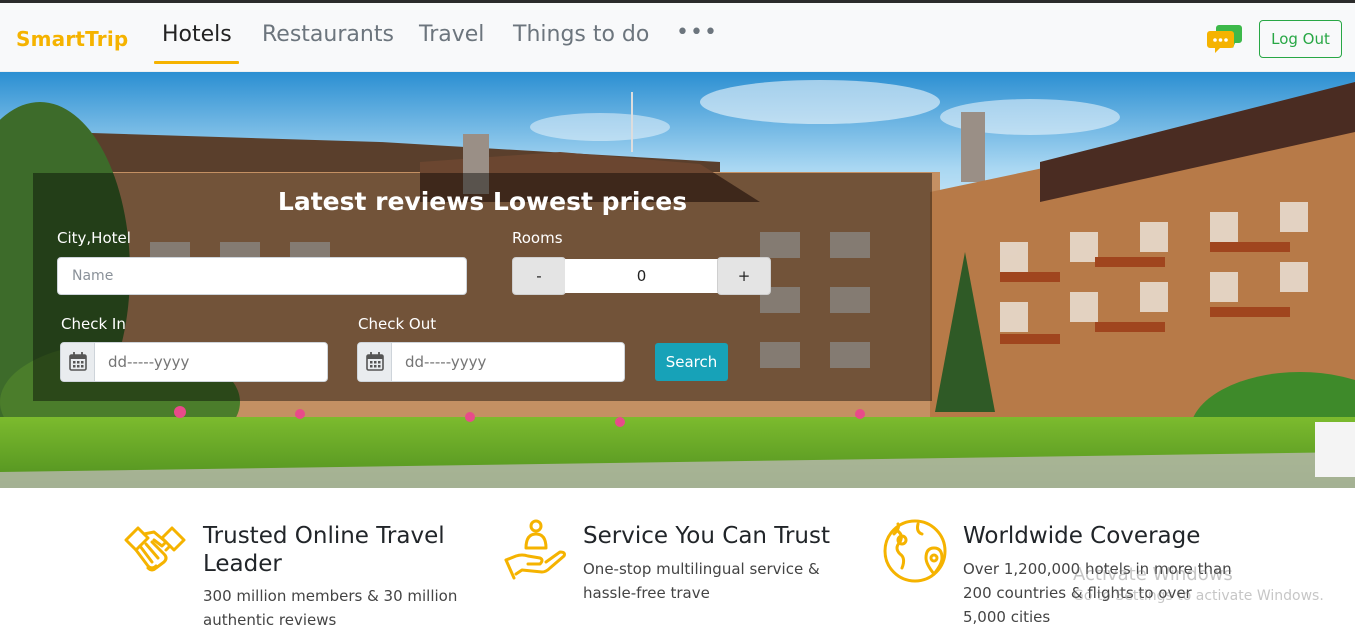 The image size is (1355, 636). I want to click on chat-icon, so click(1225, 39).